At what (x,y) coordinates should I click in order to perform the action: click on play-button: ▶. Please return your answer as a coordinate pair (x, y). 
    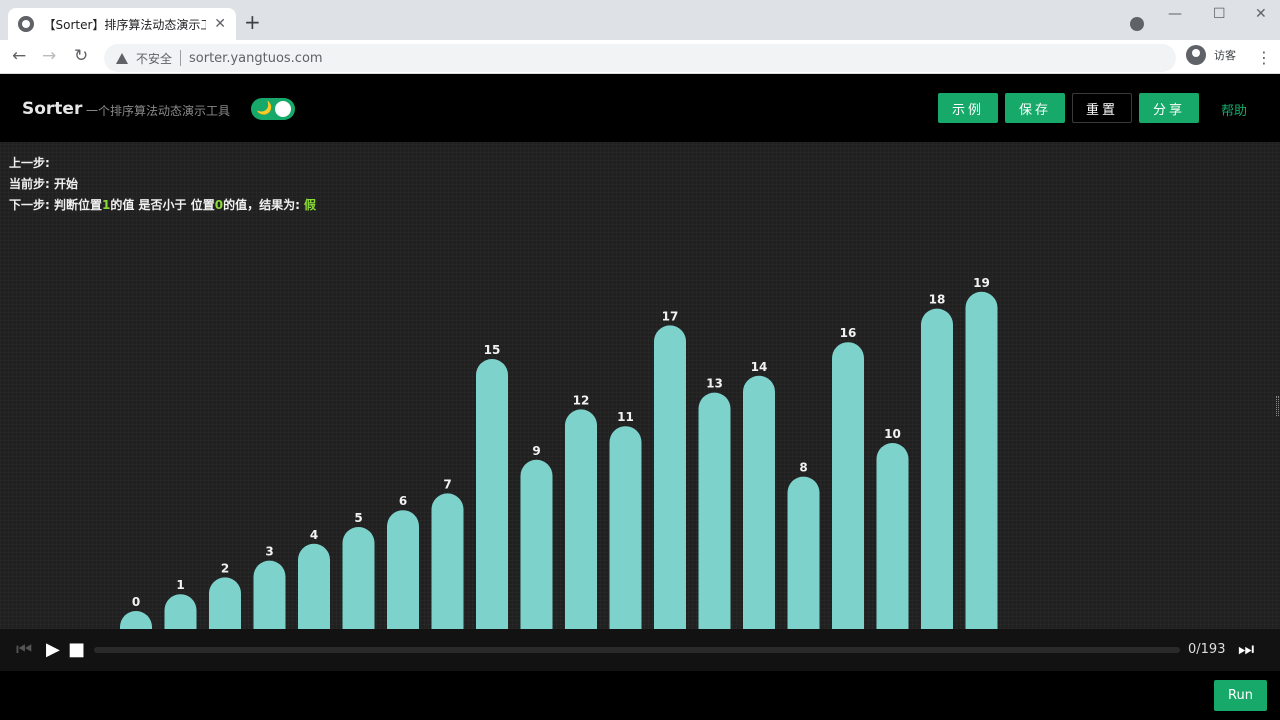
    Looking at the image, I should click on (53, 650).